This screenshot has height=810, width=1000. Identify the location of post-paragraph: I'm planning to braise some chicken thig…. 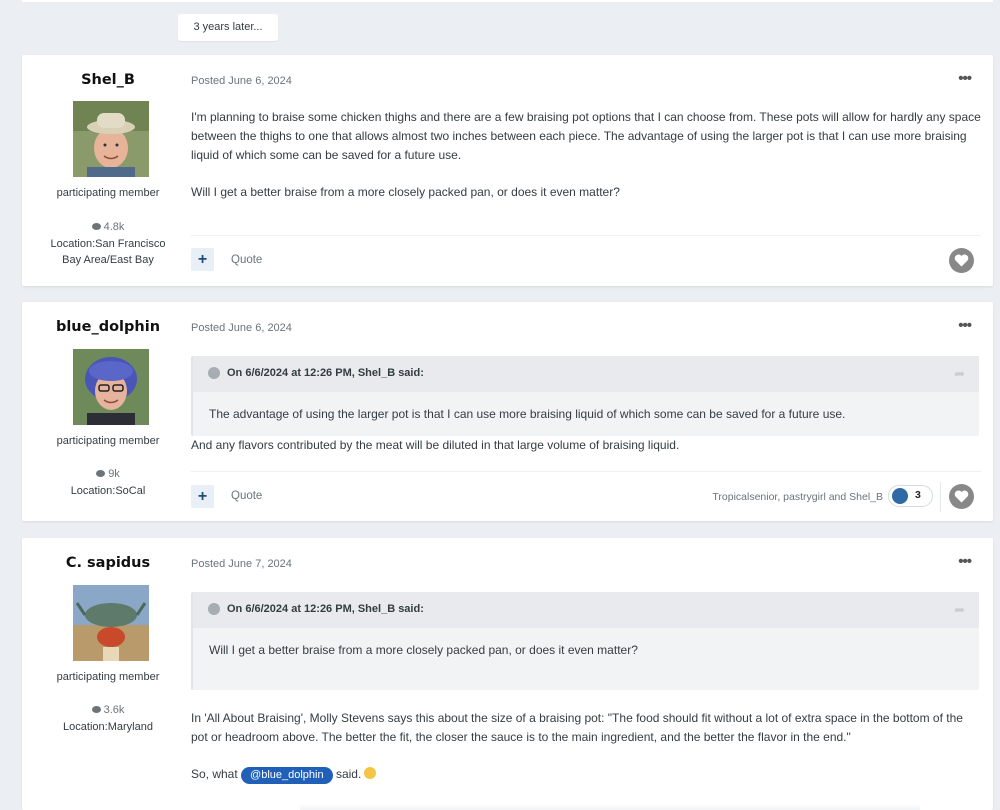
(586, 136).